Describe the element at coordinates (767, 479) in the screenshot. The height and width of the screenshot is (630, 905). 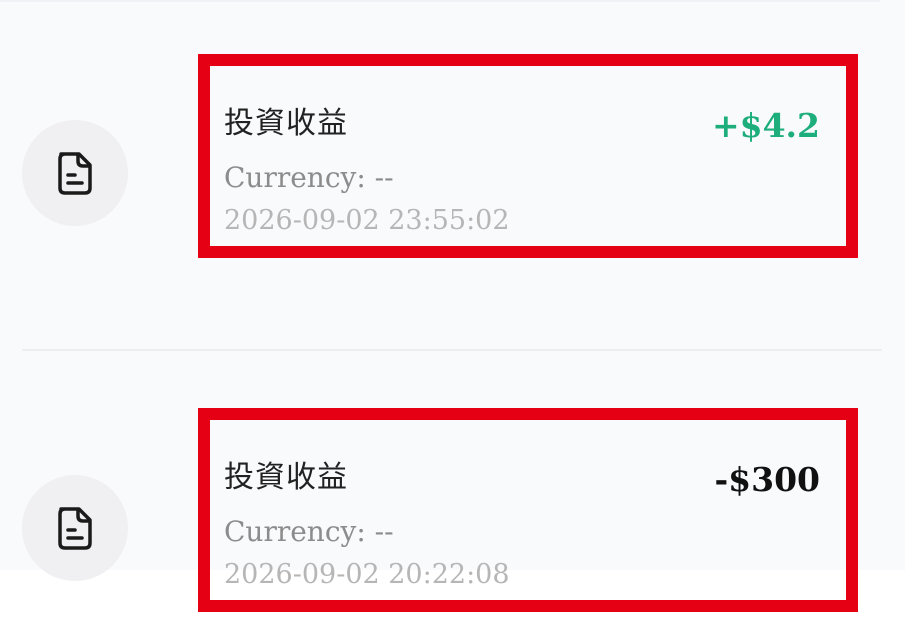
I see `transaction-amount: -$300` at that location.